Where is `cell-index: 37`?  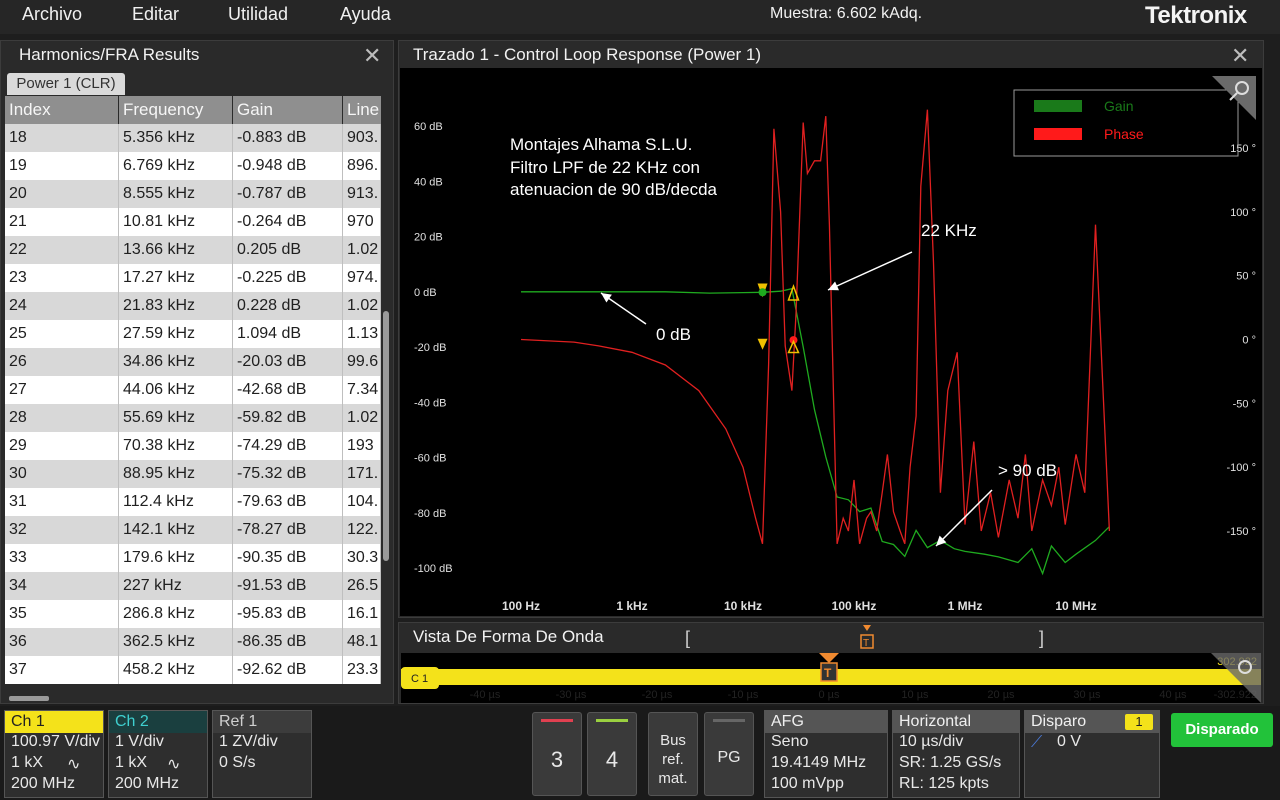
cell-index: 37 is located at coordinates (62, 670).